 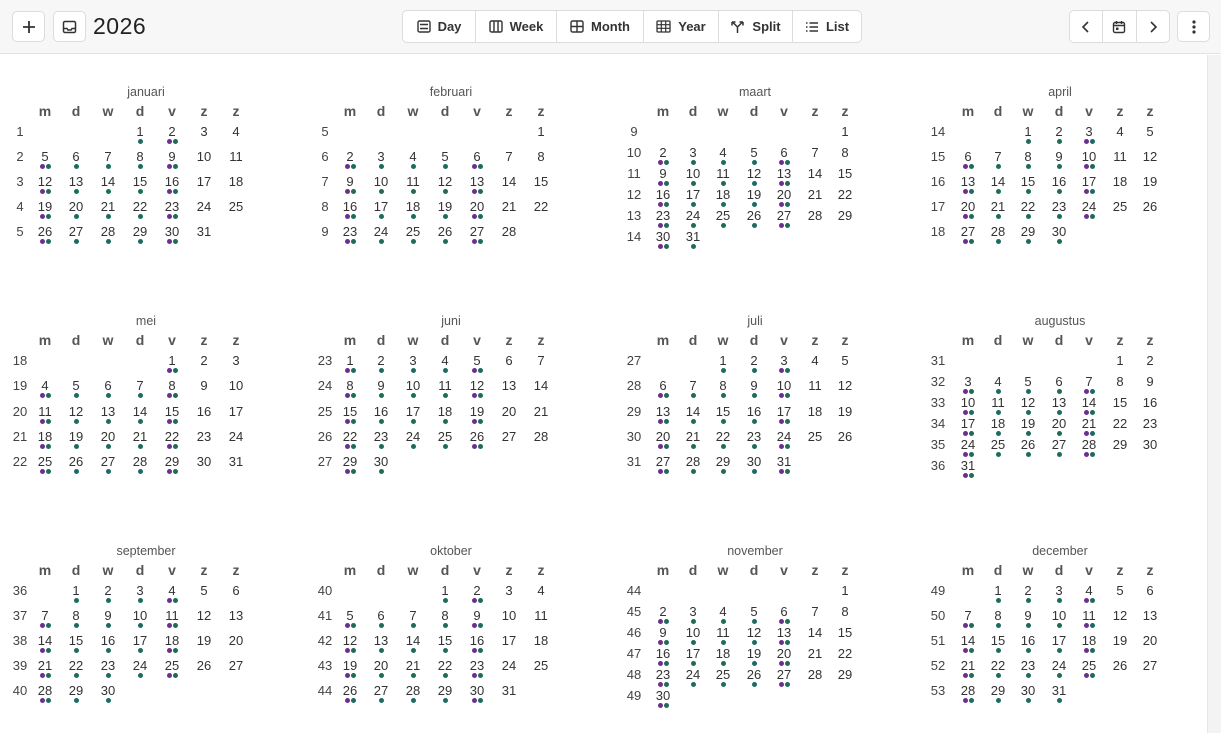 I want to click on day-cell: 22, so click(x=350, y=439).